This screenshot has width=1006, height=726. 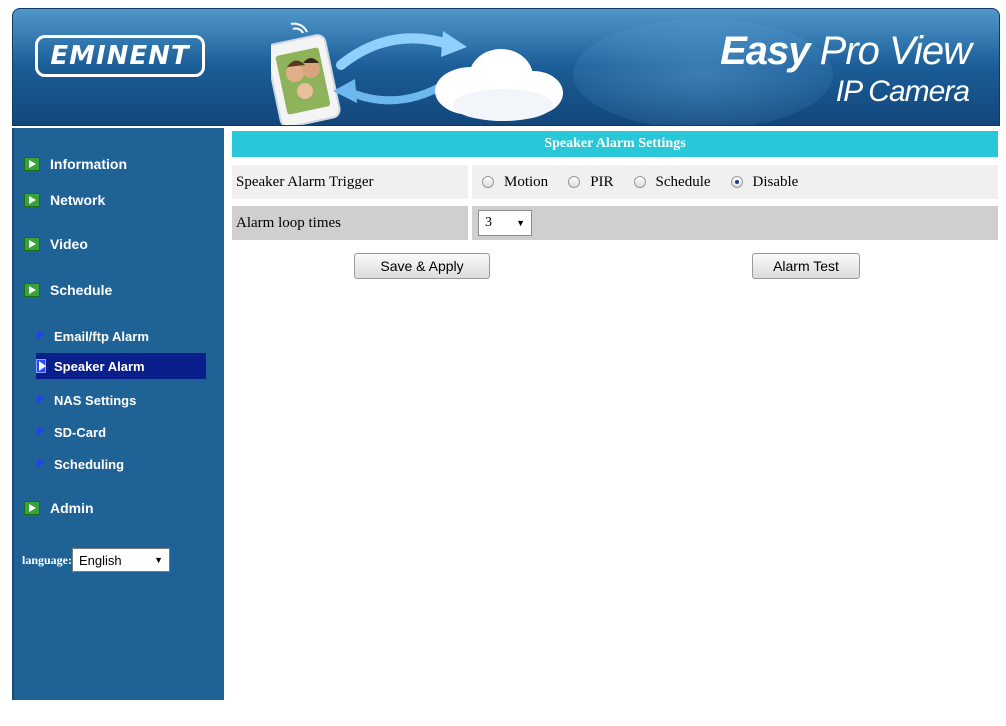 I want to click on nav-sub-nas-settings: NAS Settings, so click(x=121, y=400).